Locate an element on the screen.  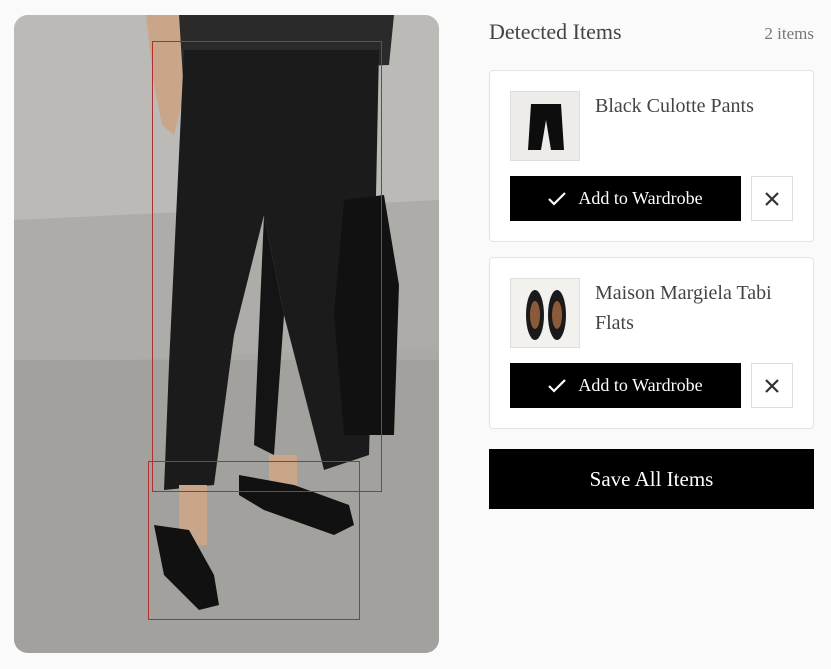
detection-box-shoes is located at coordinates (254, 540).